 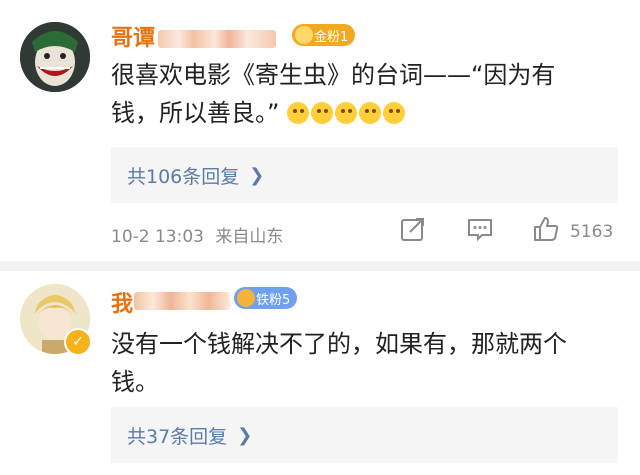 I want to click on view-replies-button: 共106条回复 ❯, so click(x=364, y=175).